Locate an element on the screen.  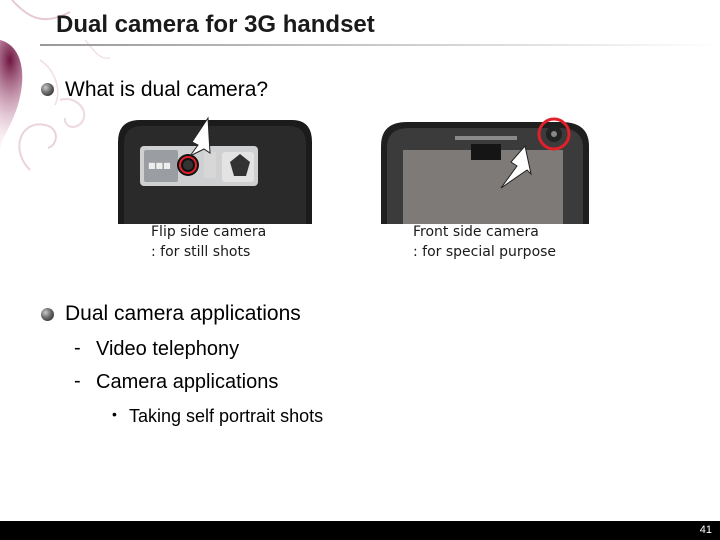
page-number: 41 is located at coordinates (705, 530).